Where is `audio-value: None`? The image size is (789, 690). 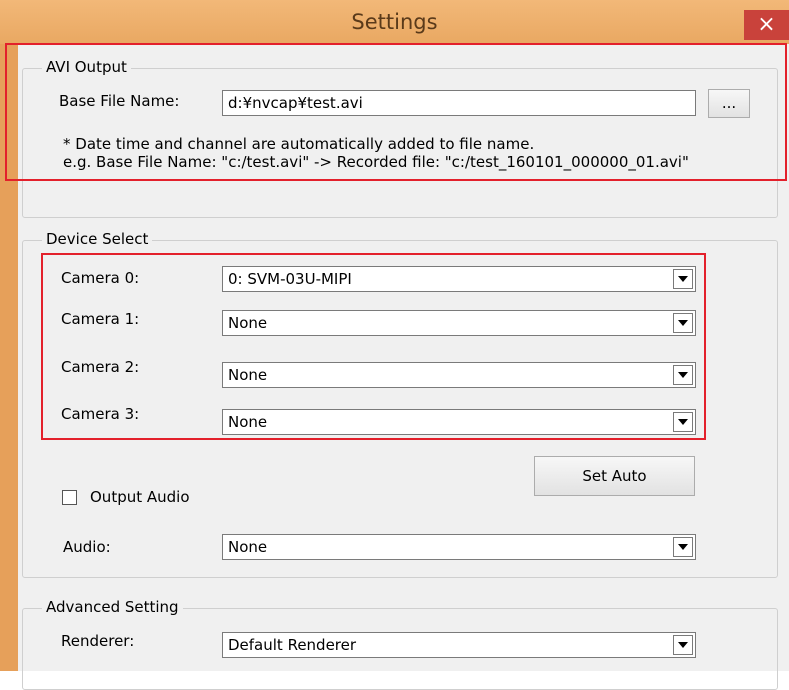 audio-value: None is located at coordinates (248, 547).